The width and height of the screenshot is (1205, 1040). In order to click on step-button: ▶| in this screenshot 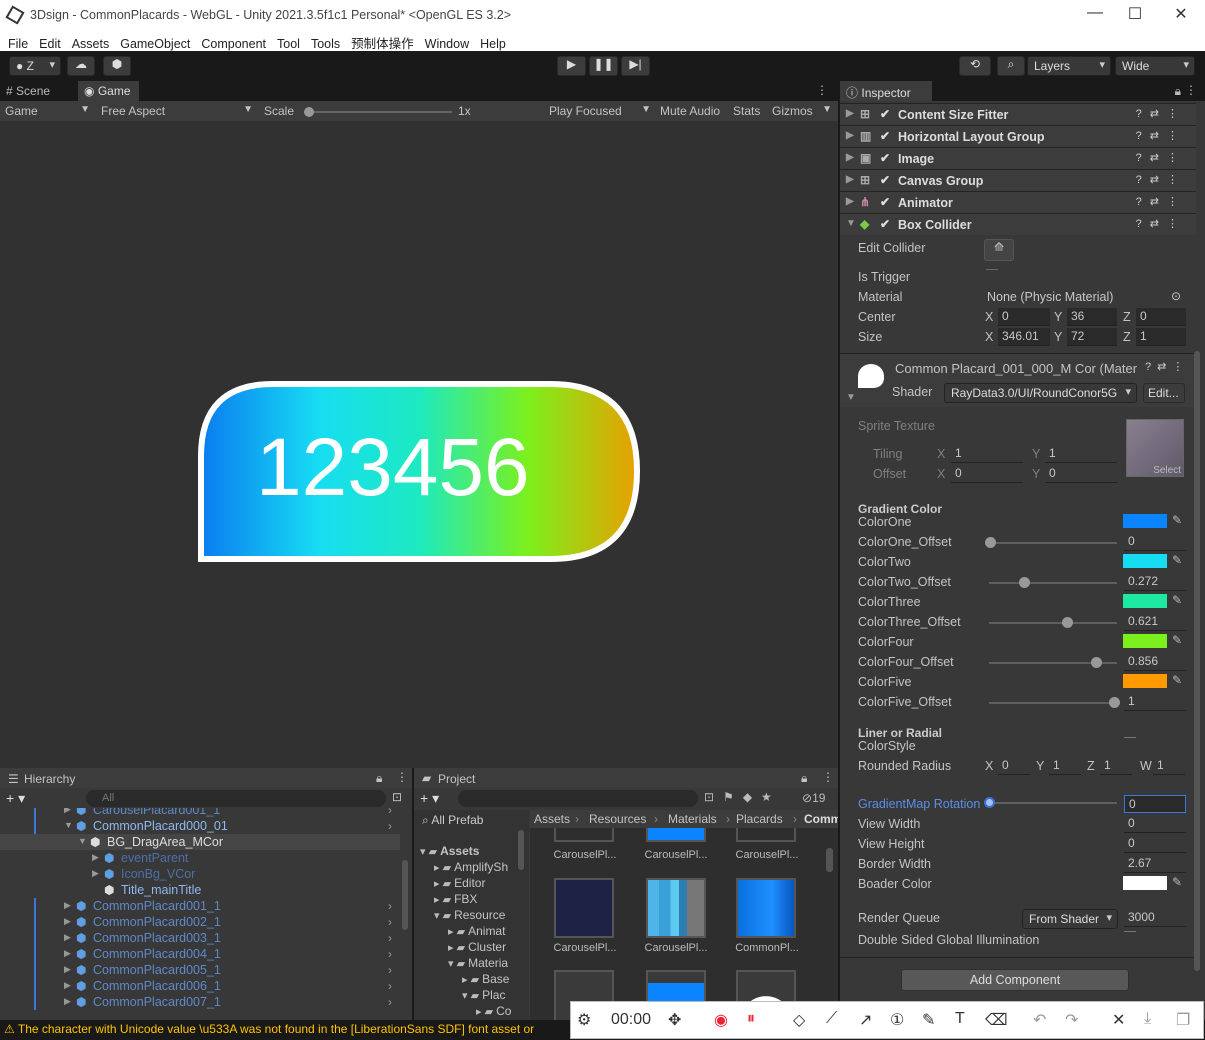, I will do `click(635, 66)`.